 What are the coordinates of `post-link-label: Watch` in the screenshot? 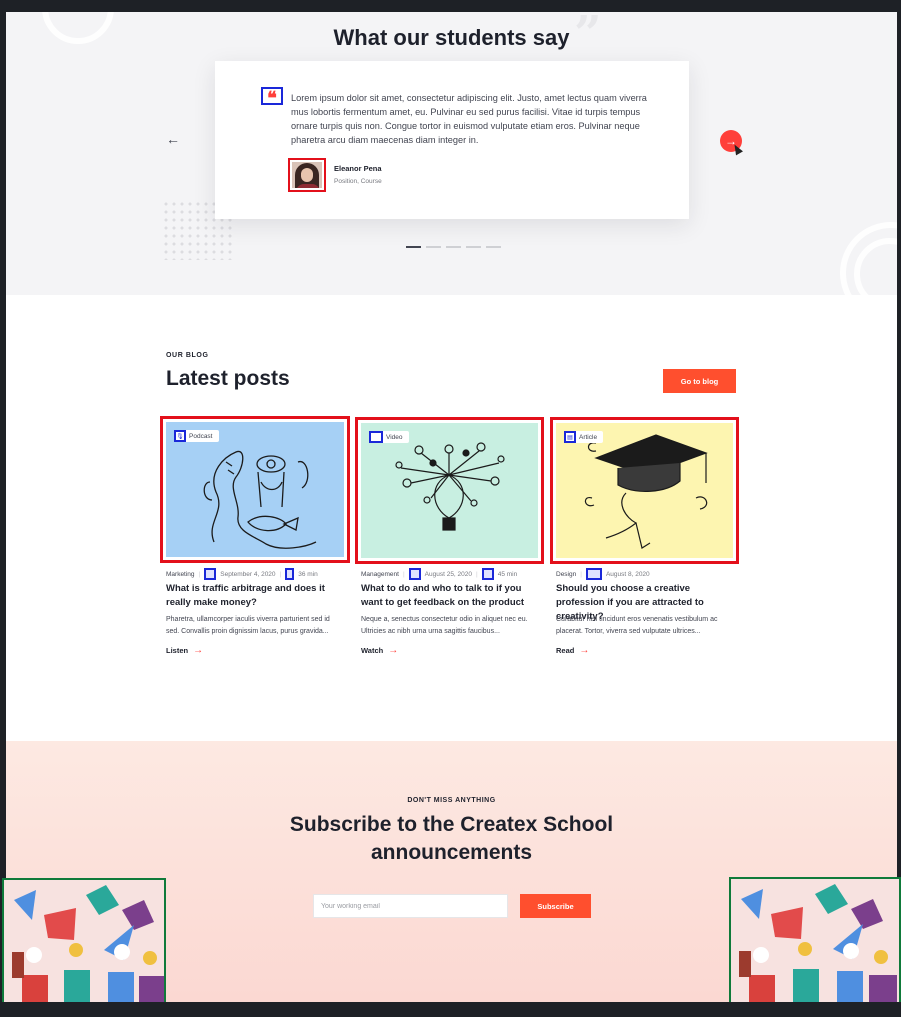 It's located at (372, 650).